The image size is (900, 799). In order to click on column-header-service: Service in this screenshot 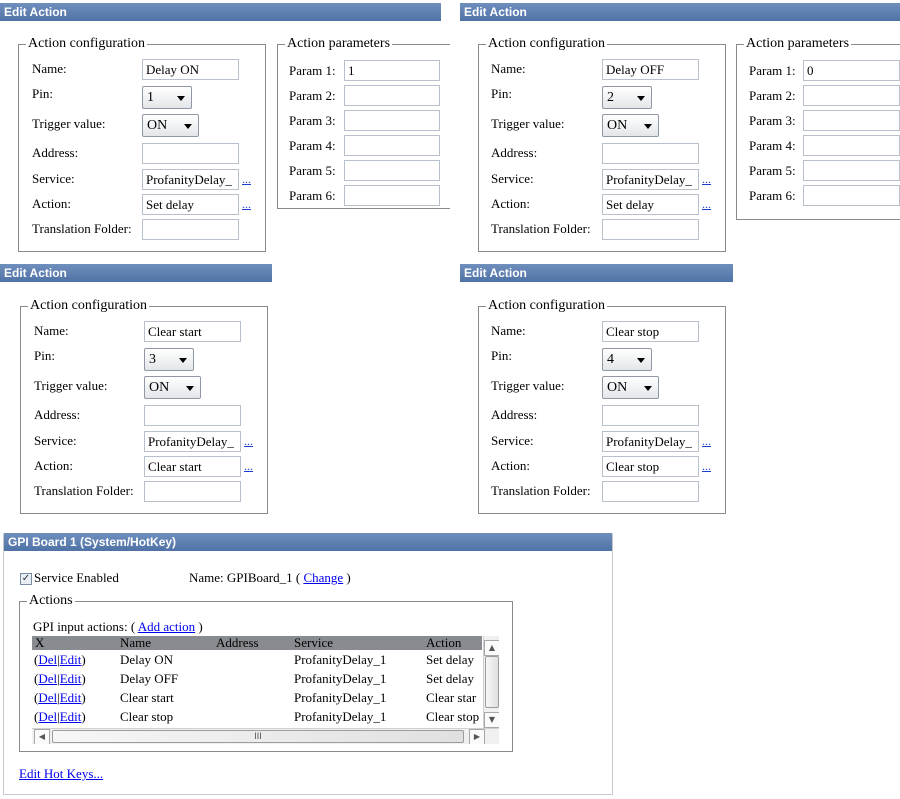, I will do `click(313, 642)`.